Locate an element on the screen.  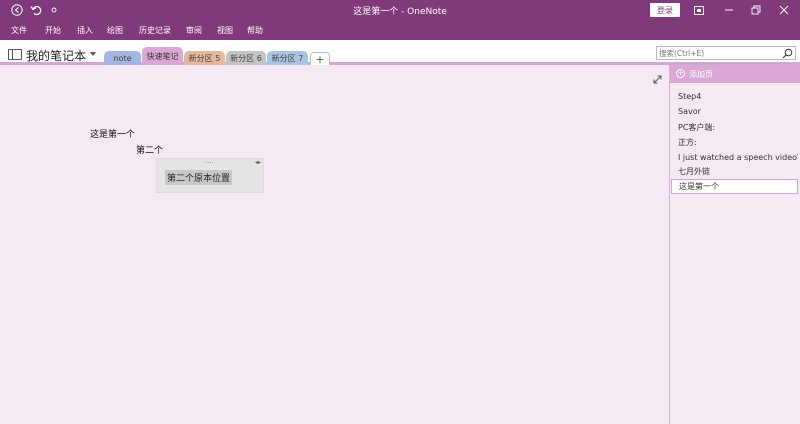
back-arrow-icon is located at coordinates (17, 10).